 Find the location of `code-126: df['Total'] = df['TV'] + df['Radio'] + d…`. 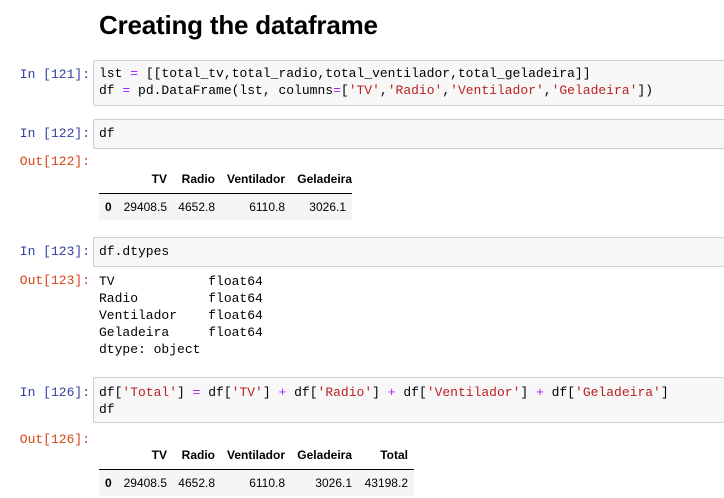

code-126: df['Total'] = df['TV'] + df['Radio'] + d… is located at coordinates (384, 401).